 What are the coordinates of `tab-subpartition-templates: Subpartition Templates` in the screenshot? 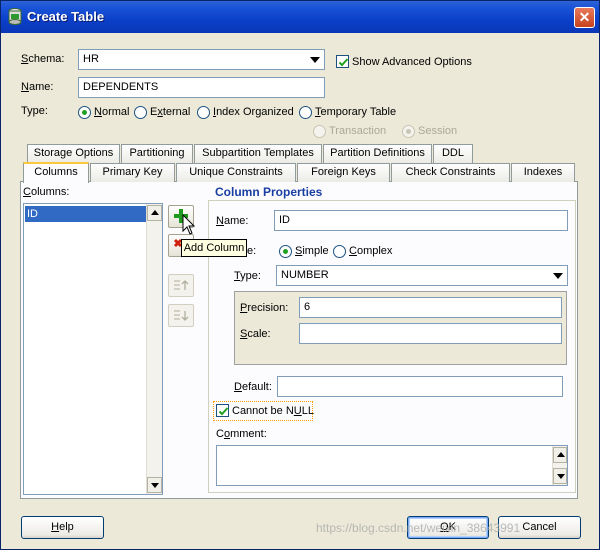 It's located at (258, 153).